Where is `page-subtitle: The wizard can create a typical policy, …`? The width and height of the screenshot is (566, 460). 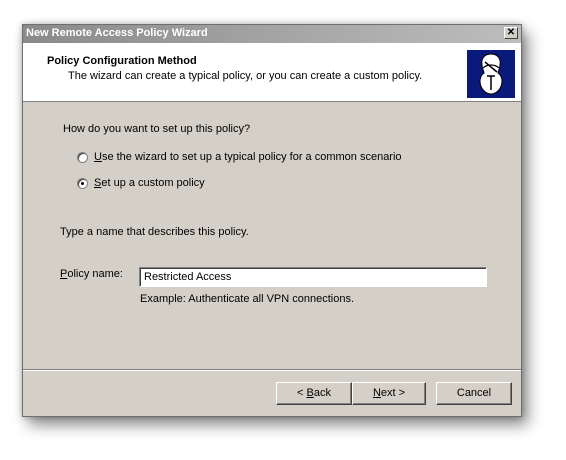 page-subtitle: The wizard can create a typical policy, … is located at coordinates (245, 76).